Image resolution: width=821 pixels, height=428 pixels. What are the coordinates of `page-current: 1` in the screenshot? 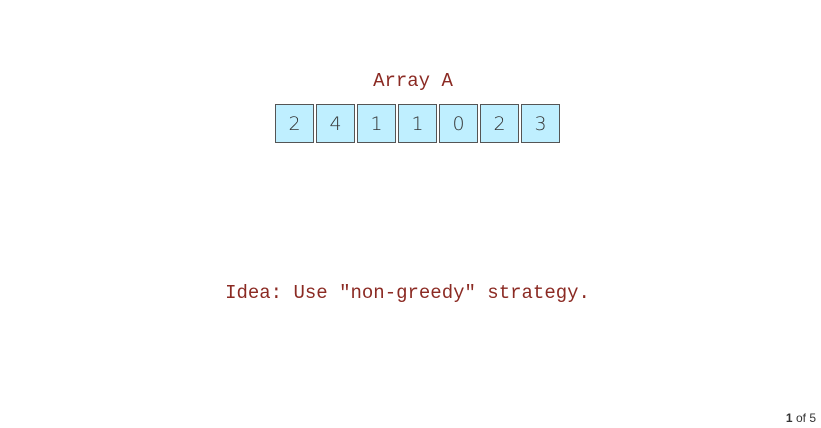 It's located at (789, 418).